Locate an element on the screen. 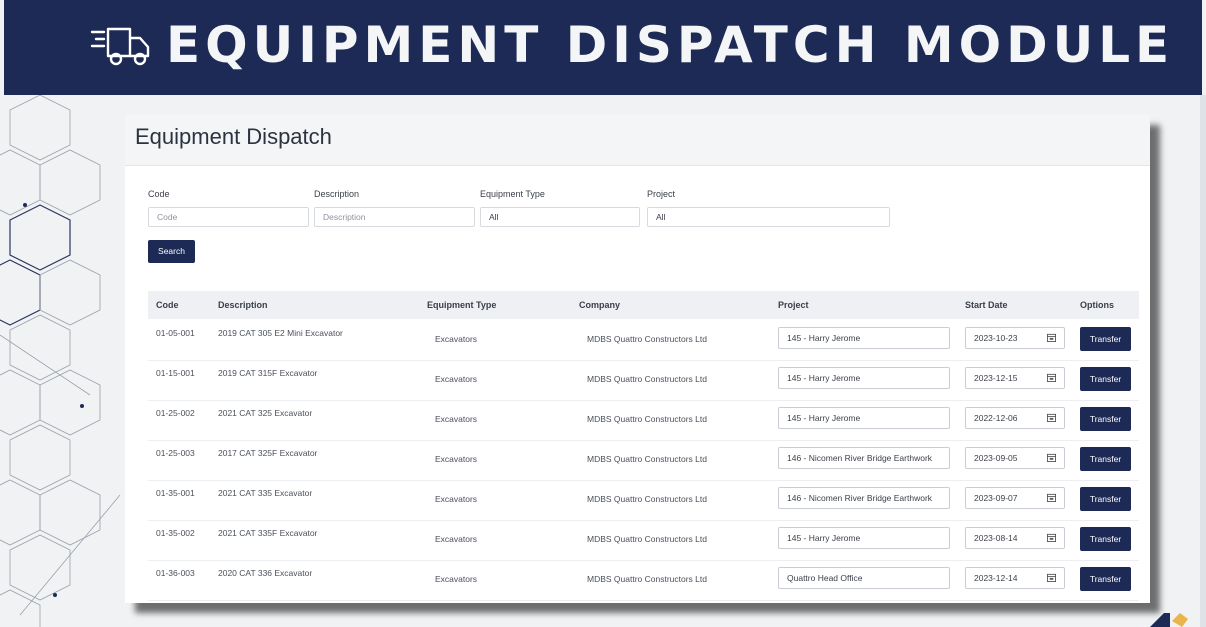 This screenshot has width=1206, height=627. description-filter-label: Description is located at coordinates (337, 194).